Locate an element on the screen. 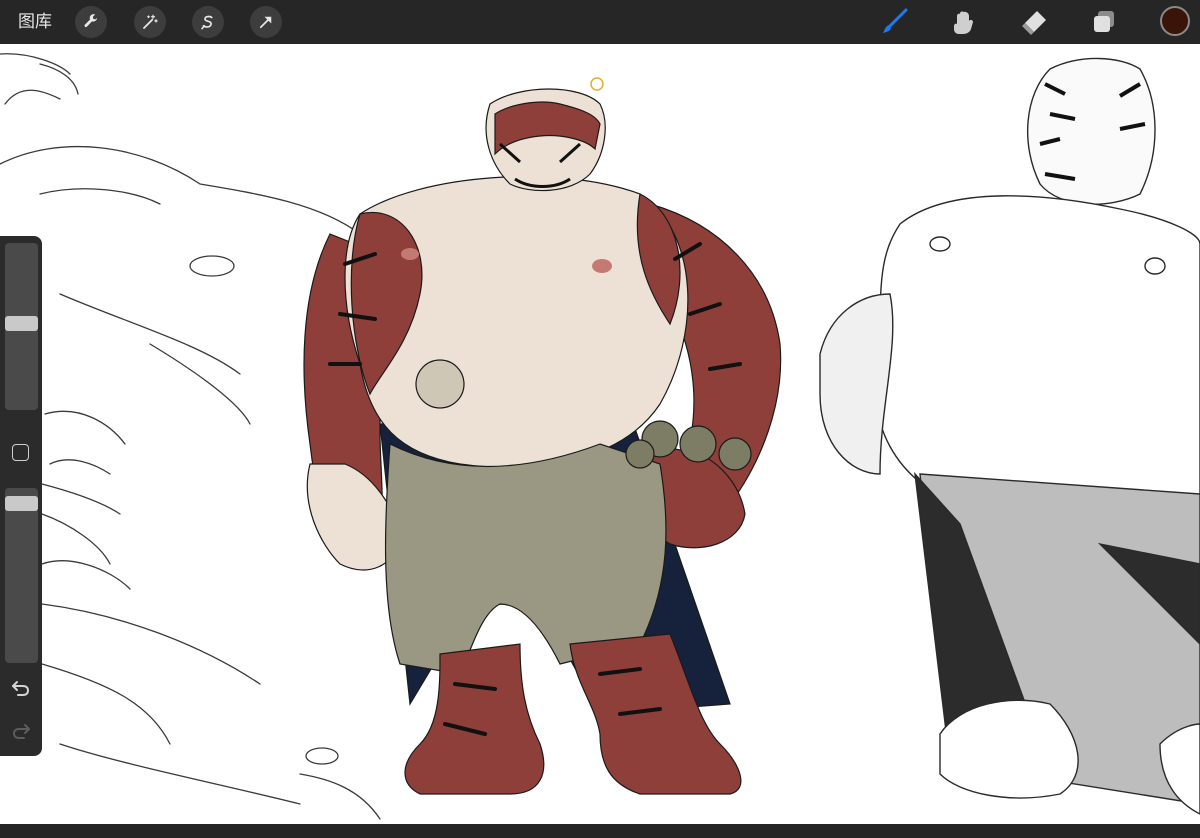  smudge-icon is located at coordinates (963, 22).